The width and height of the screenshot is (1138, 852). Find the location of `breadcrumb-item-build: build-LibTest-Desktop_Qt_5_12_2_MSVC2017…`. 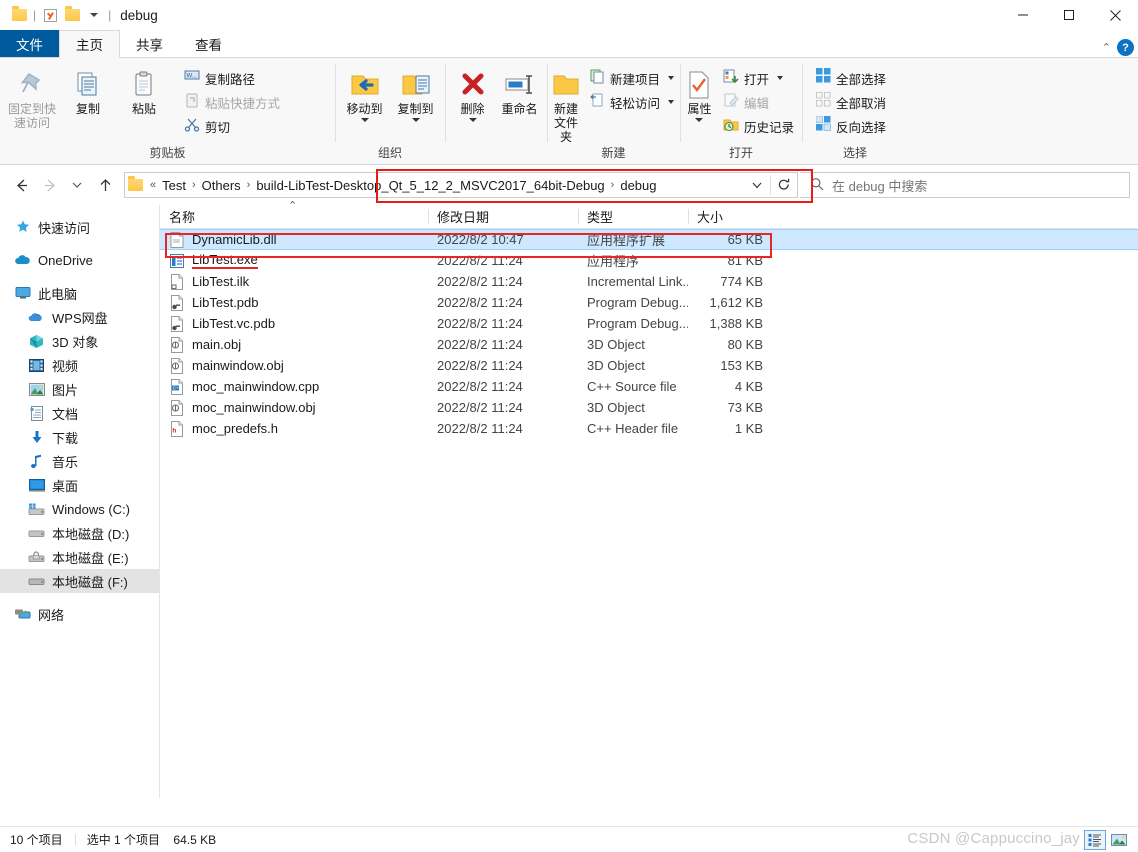

breadcrumb-item-build: build-LibTest-Desktop_Qt_5_12_2_MSVC2017… is located at coordinates (430, 185).